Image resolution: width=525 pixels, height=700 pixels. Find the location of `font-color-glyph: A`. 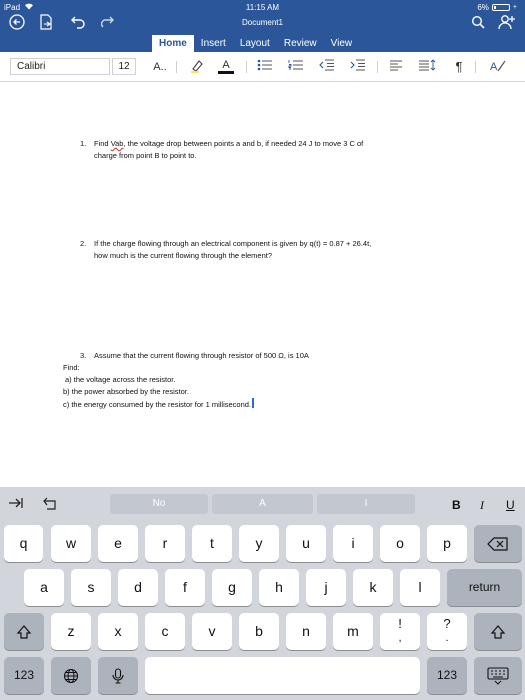

font-color-glyph: A is located at coordinates (226, 65).